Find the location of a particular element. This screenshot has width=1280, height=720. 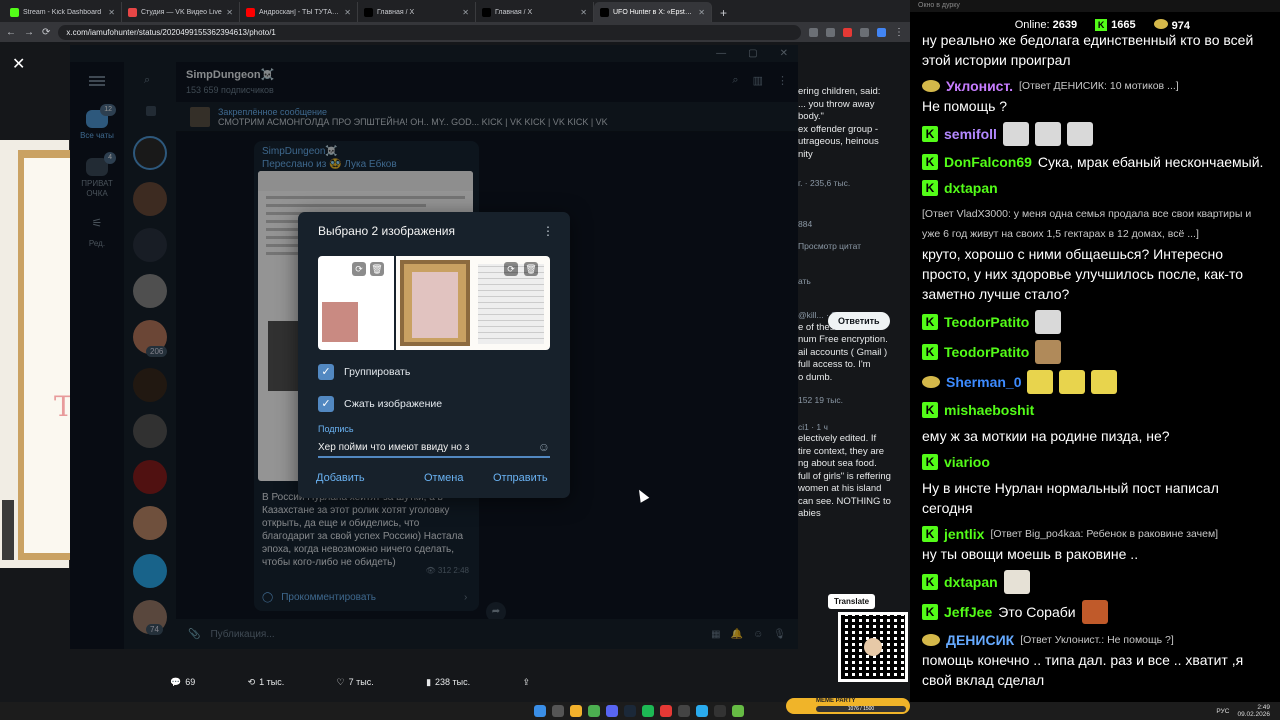

share-action: ⇪ is located at coordinates (526, 682).